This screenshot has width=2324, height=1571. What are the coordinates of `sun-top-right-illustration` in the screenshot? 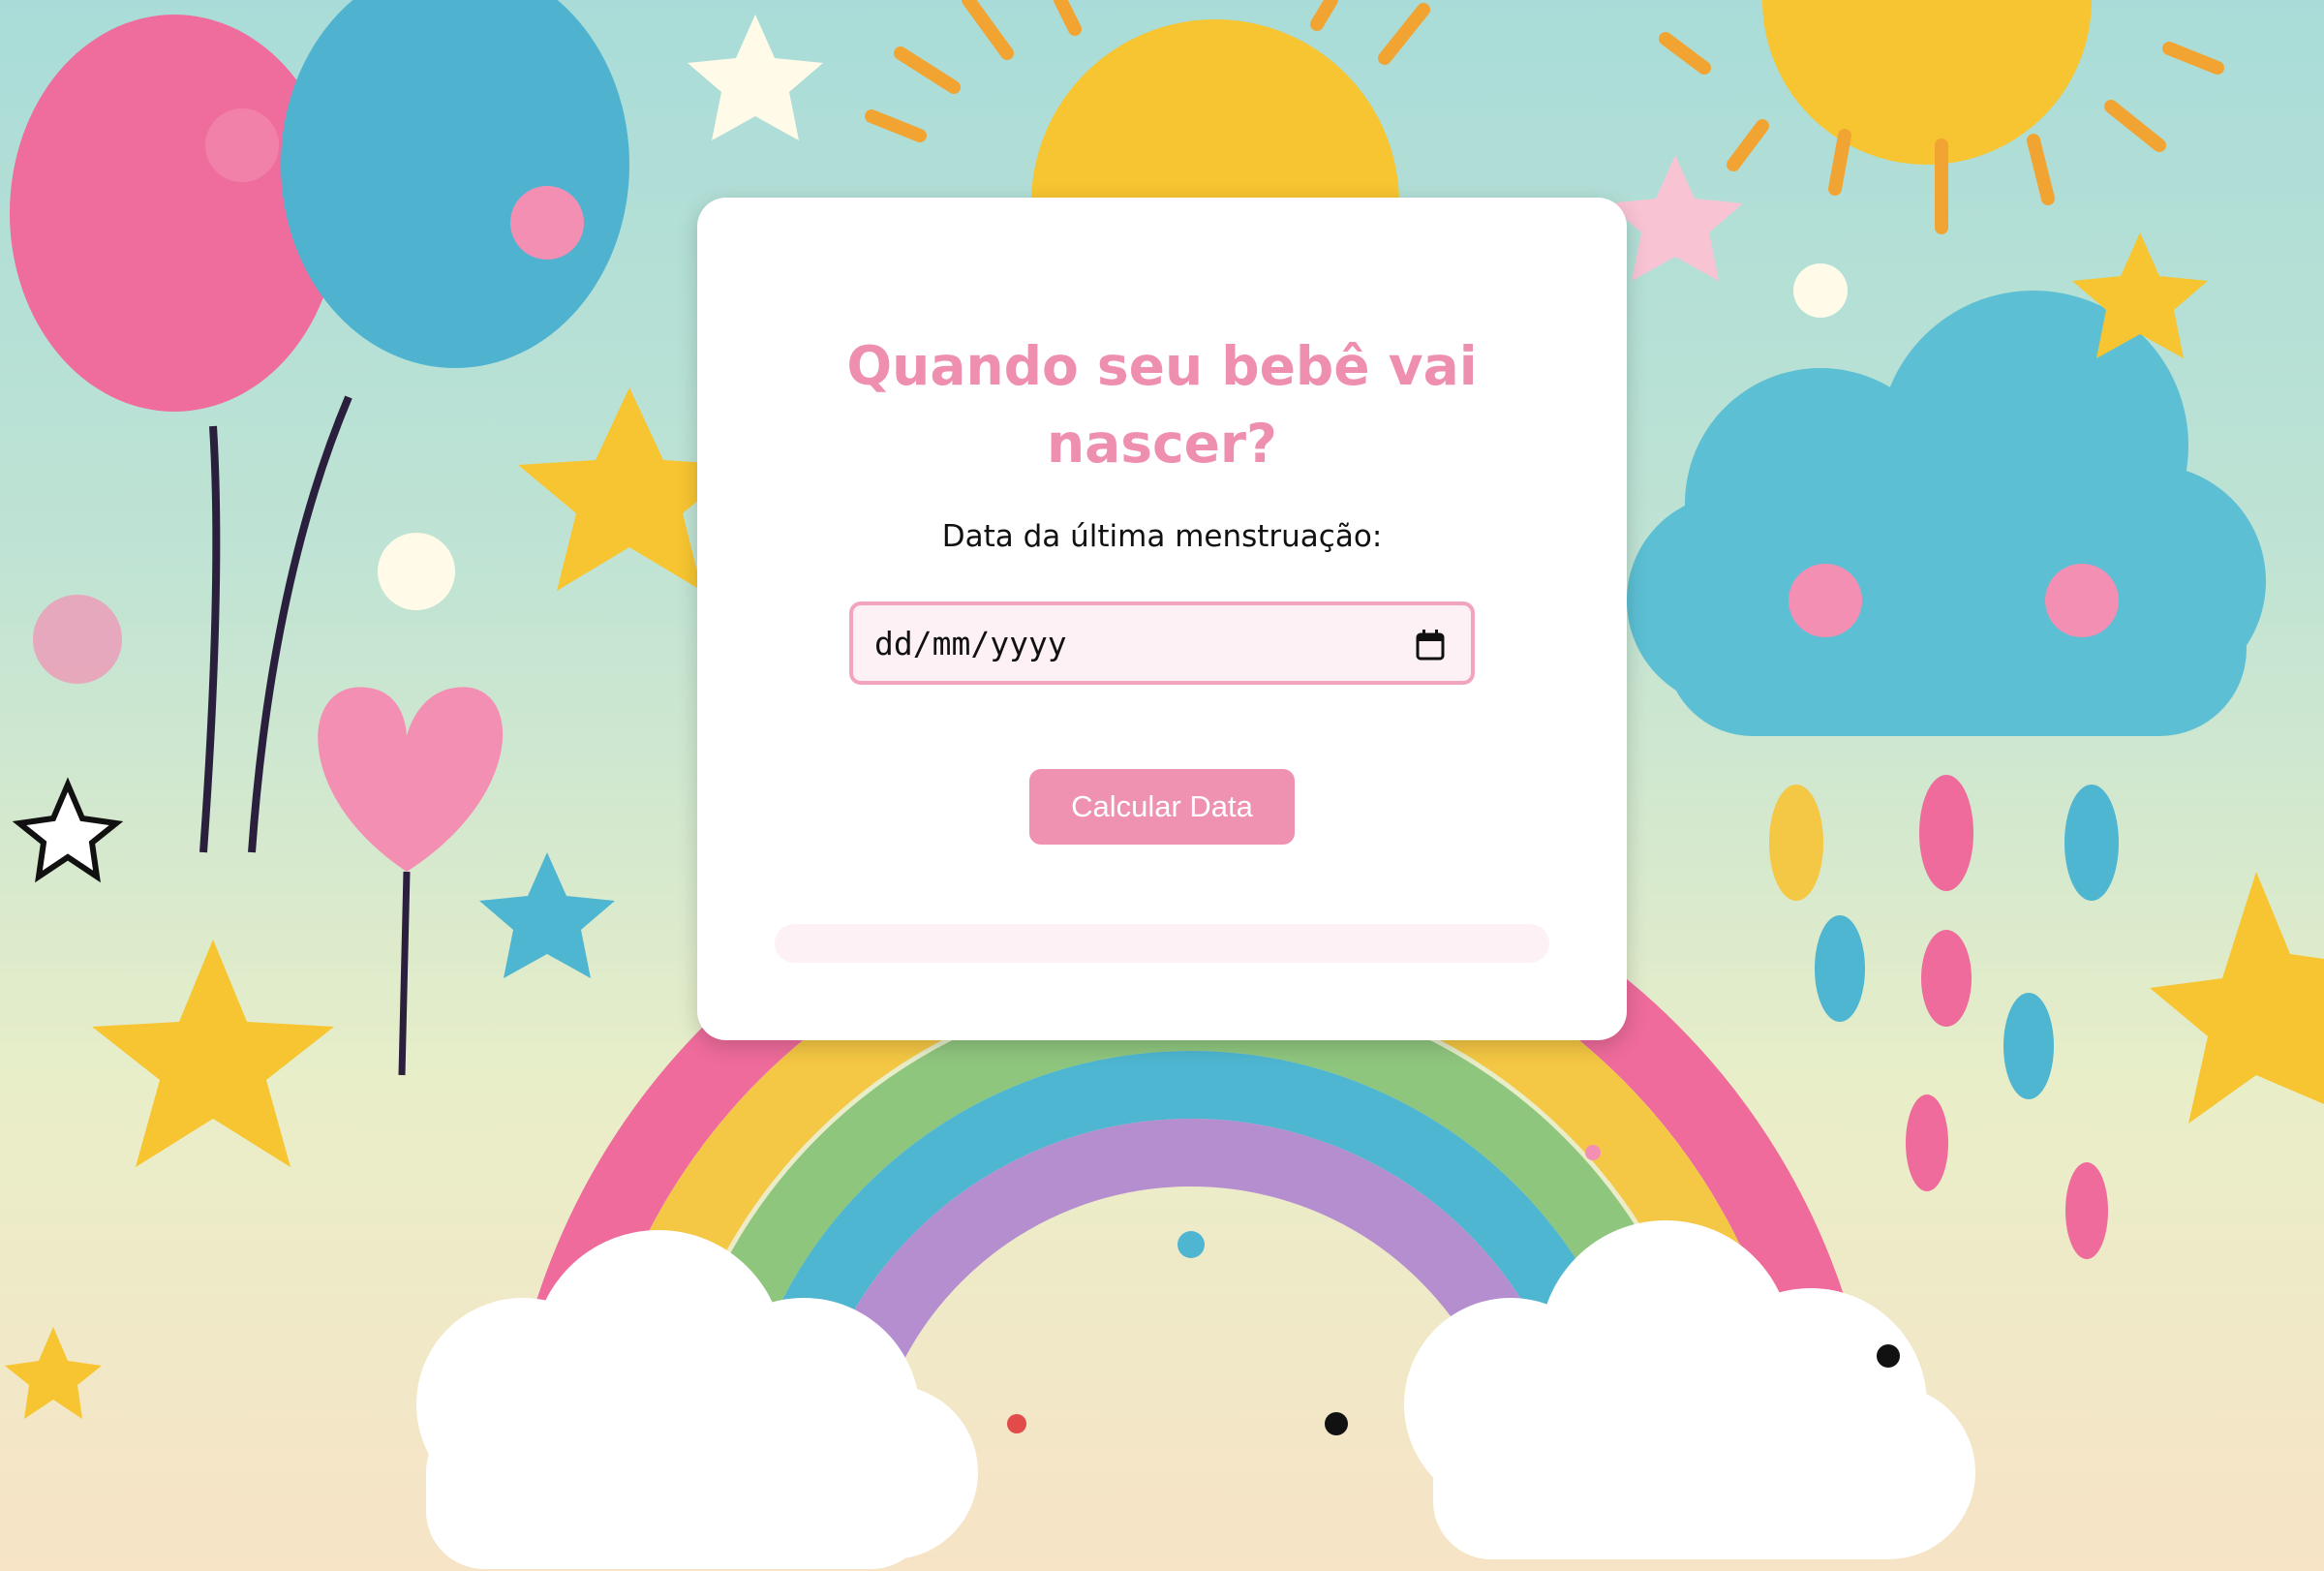 It's located at (1942, 117).